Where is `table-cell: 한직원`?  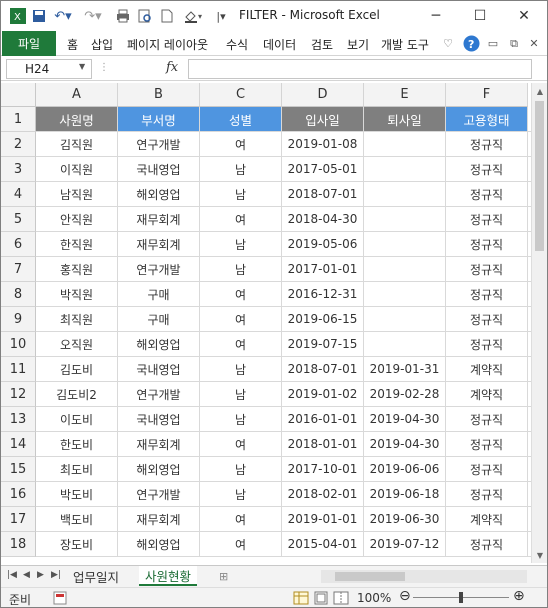 table-cell: 한직원 is located at coordinates (77, 244).